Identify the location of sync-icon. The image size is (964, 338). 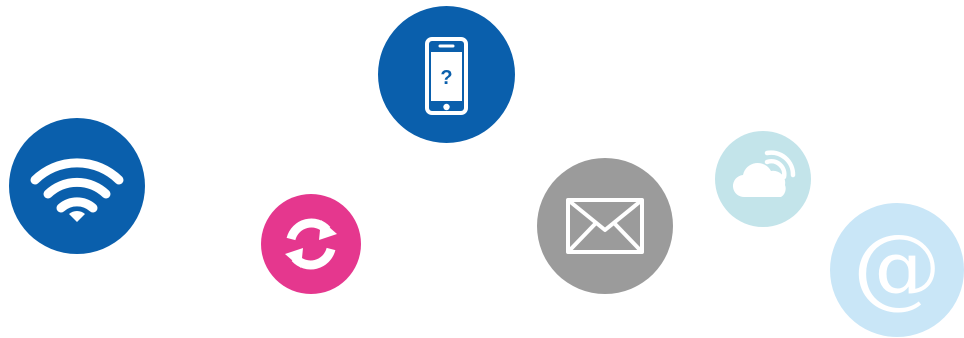
(311, 244).